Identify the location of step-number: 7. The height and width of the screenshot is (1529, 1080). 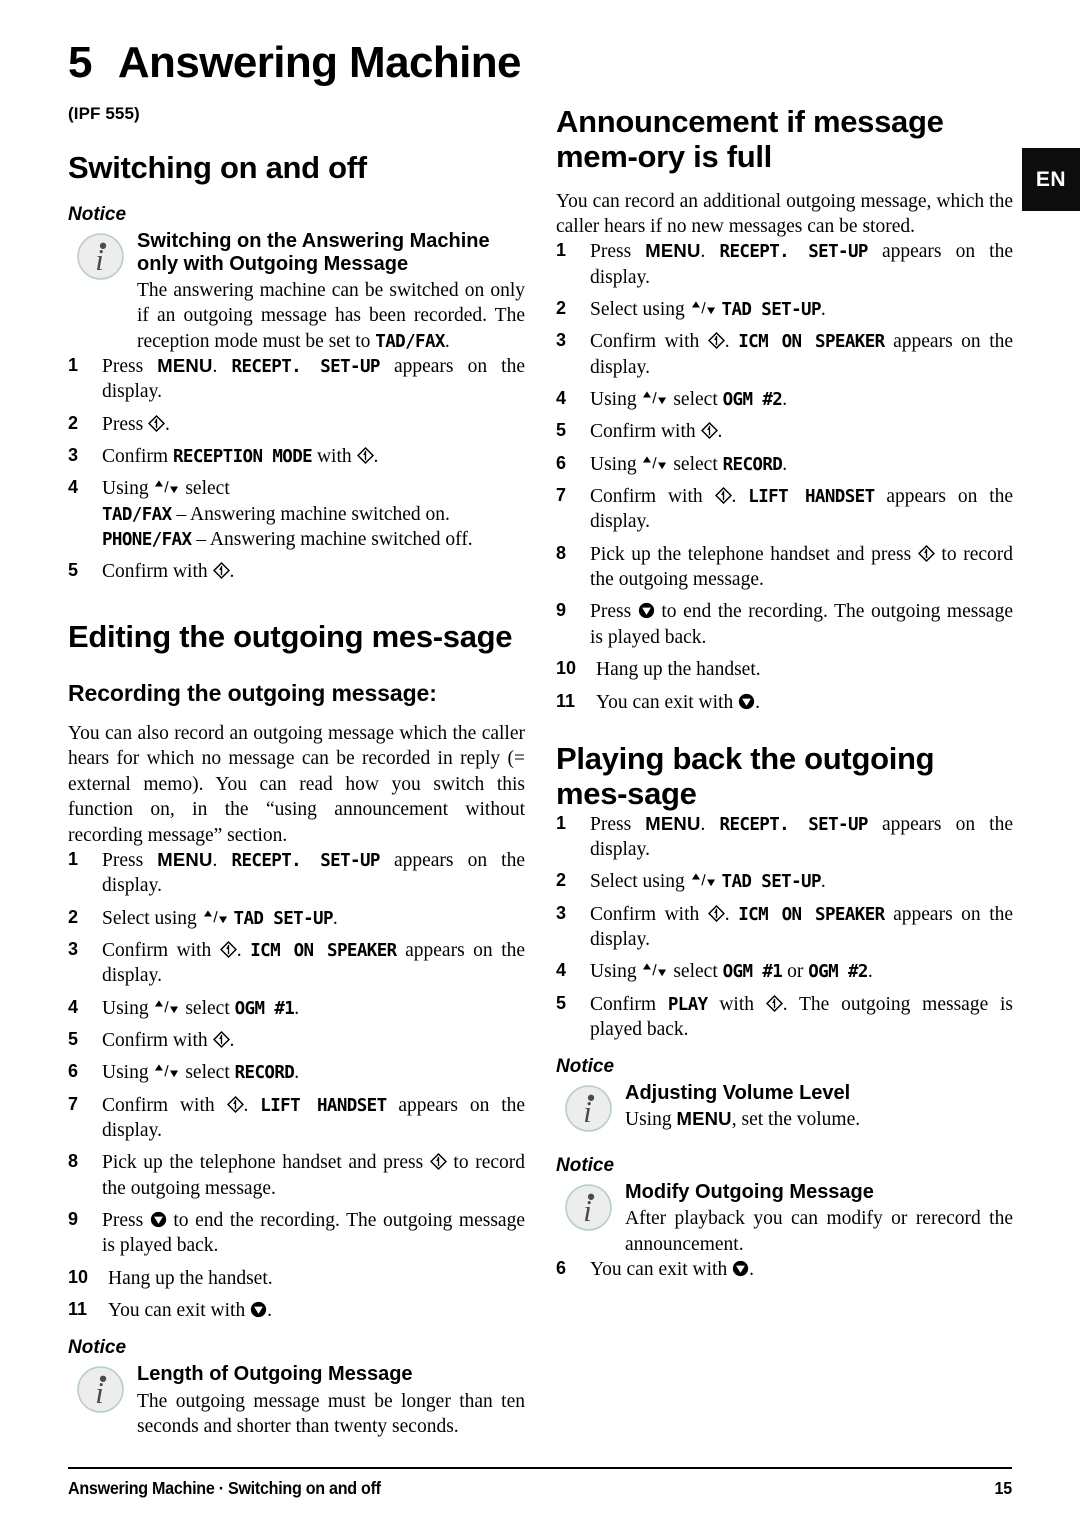
(73, 1103).